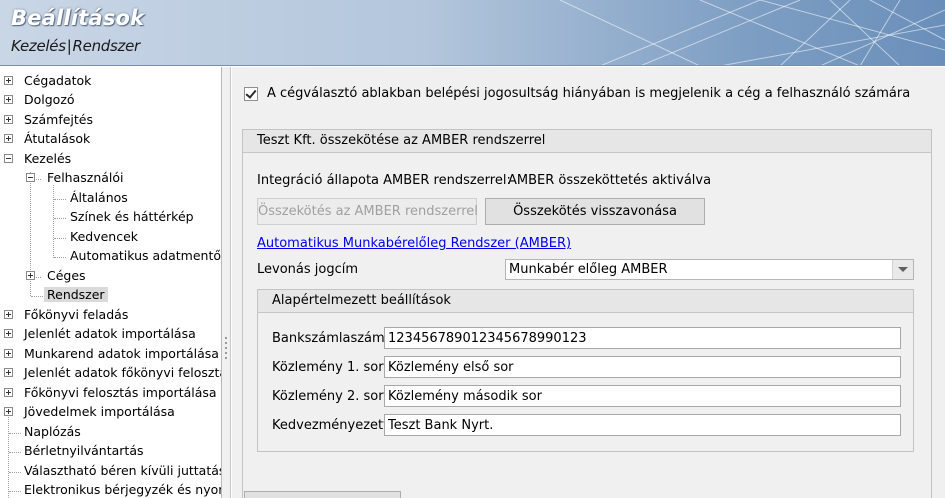 The image size is (945, 498). I want to click on tree-item-label: Bérletnyilvántartás, so click(84, 450).